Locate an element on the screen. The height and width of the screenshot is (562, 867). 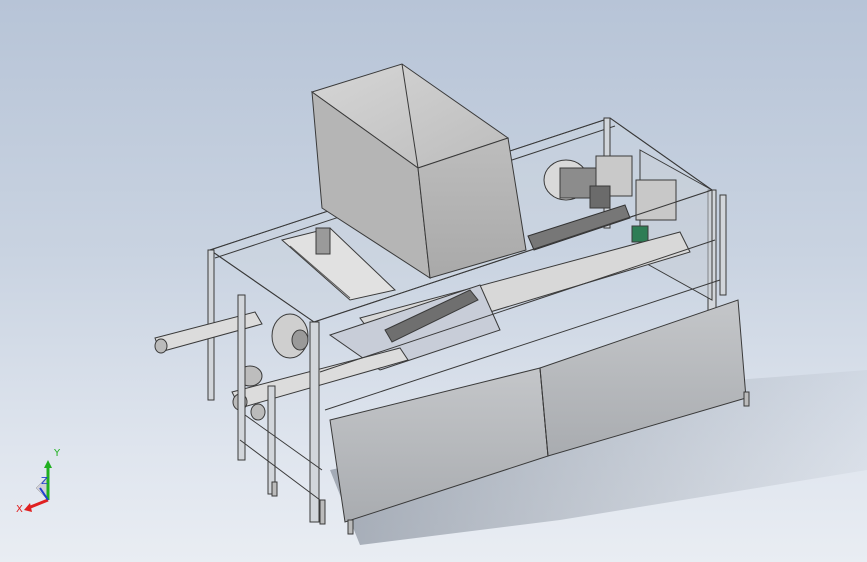
triad-x-label: X is located at coordinates (19, 509).